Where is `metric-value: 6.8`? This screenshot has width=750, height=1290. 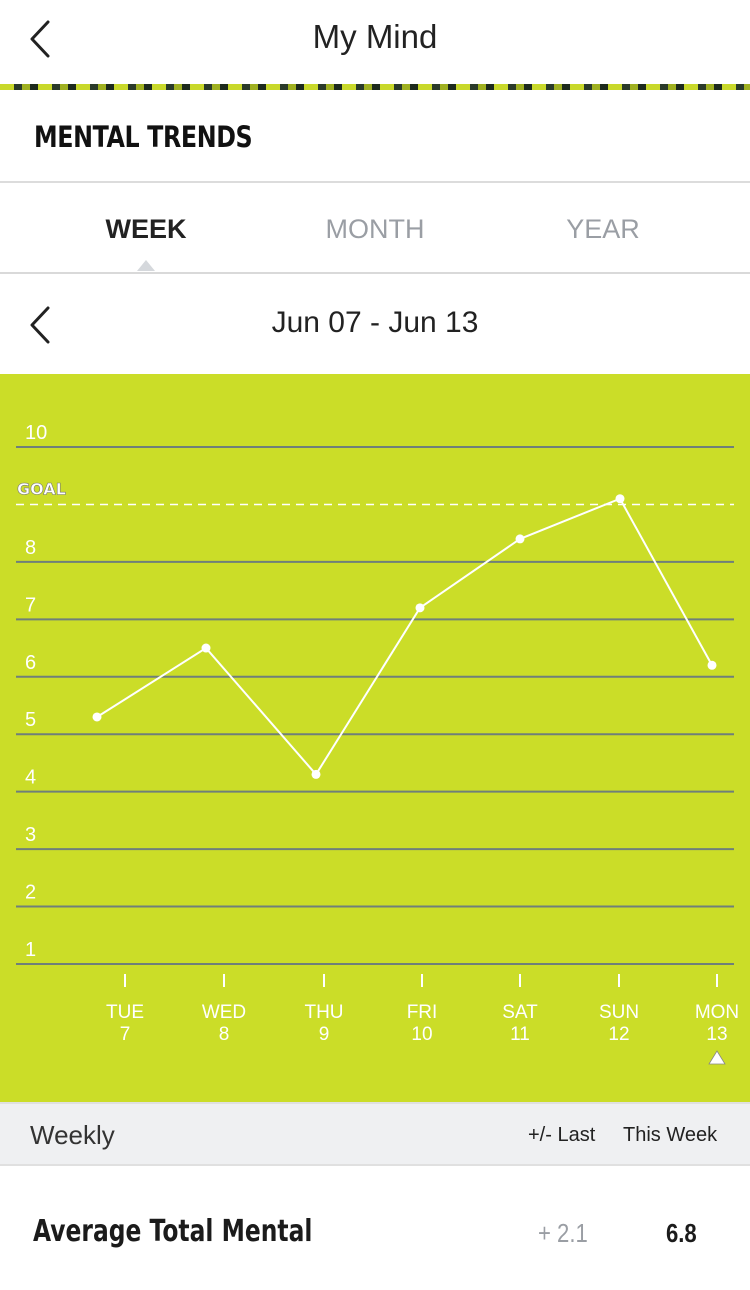
metric-value: 6.8 is located at coordinates (681, 1233).